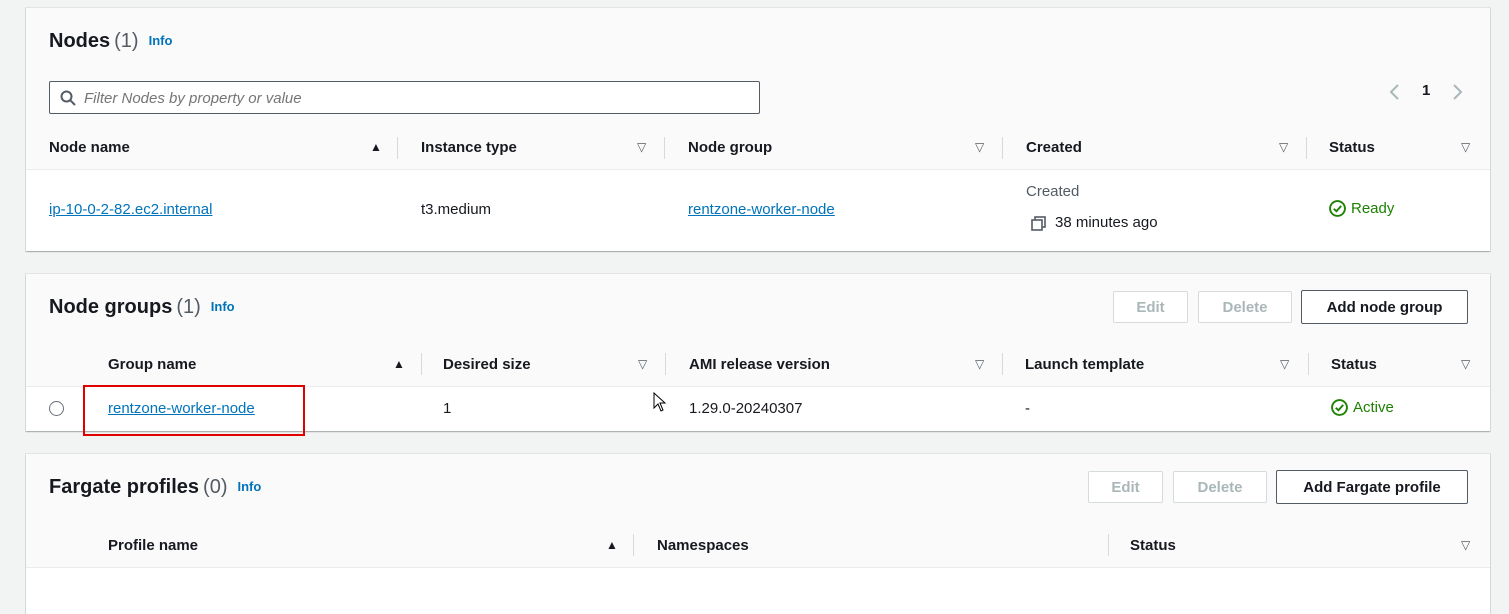 This screenshot has width=1509, height=614. I want to click on status-badge: Ready, so click(1361, 208).